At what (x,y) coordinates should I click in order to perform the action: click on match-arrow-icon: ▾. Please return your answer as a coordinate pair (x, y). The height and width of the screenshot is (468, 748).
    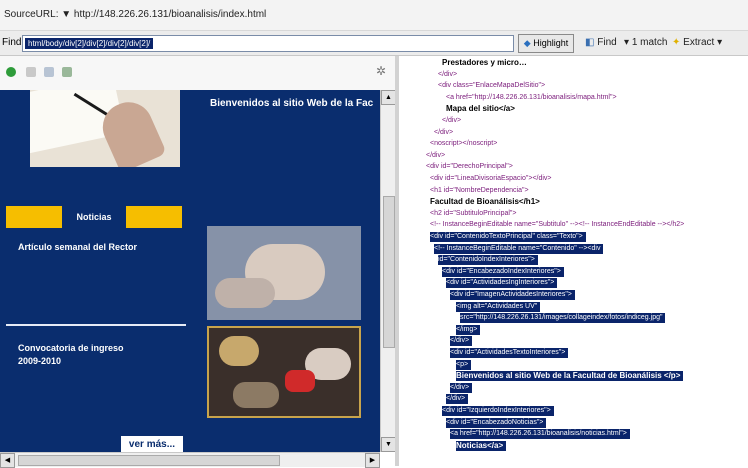
    Looking at the image, I should click on (627, 42).